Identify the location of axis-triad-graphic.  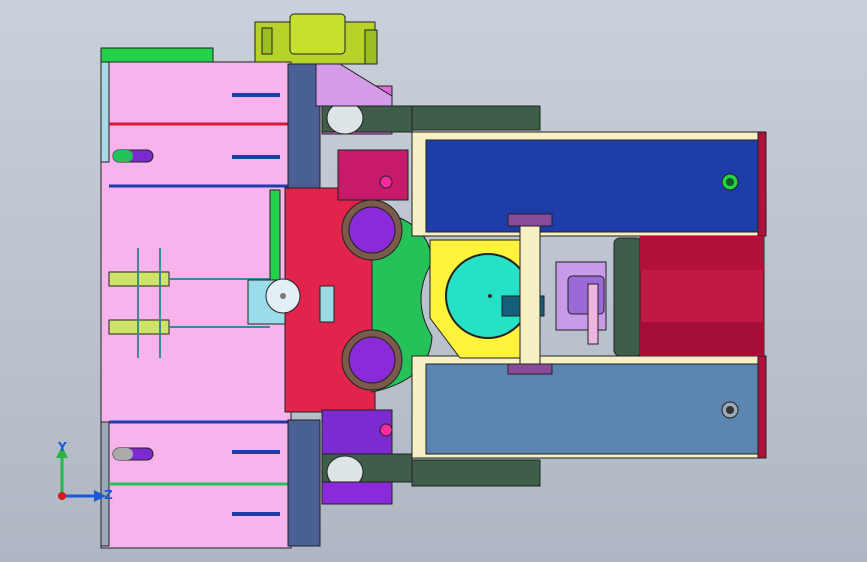
(81, 474).